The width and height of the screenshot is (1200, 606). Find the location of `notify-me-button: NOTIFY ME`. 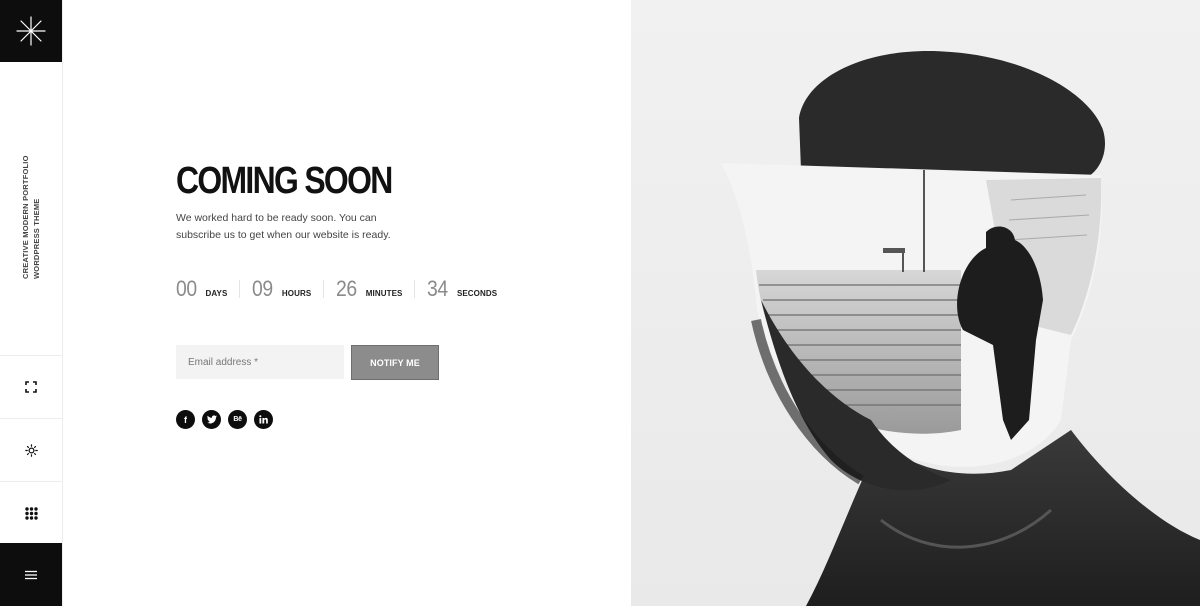

notify-me-button: NOTIFY ME is located at coordinates (395, 362).